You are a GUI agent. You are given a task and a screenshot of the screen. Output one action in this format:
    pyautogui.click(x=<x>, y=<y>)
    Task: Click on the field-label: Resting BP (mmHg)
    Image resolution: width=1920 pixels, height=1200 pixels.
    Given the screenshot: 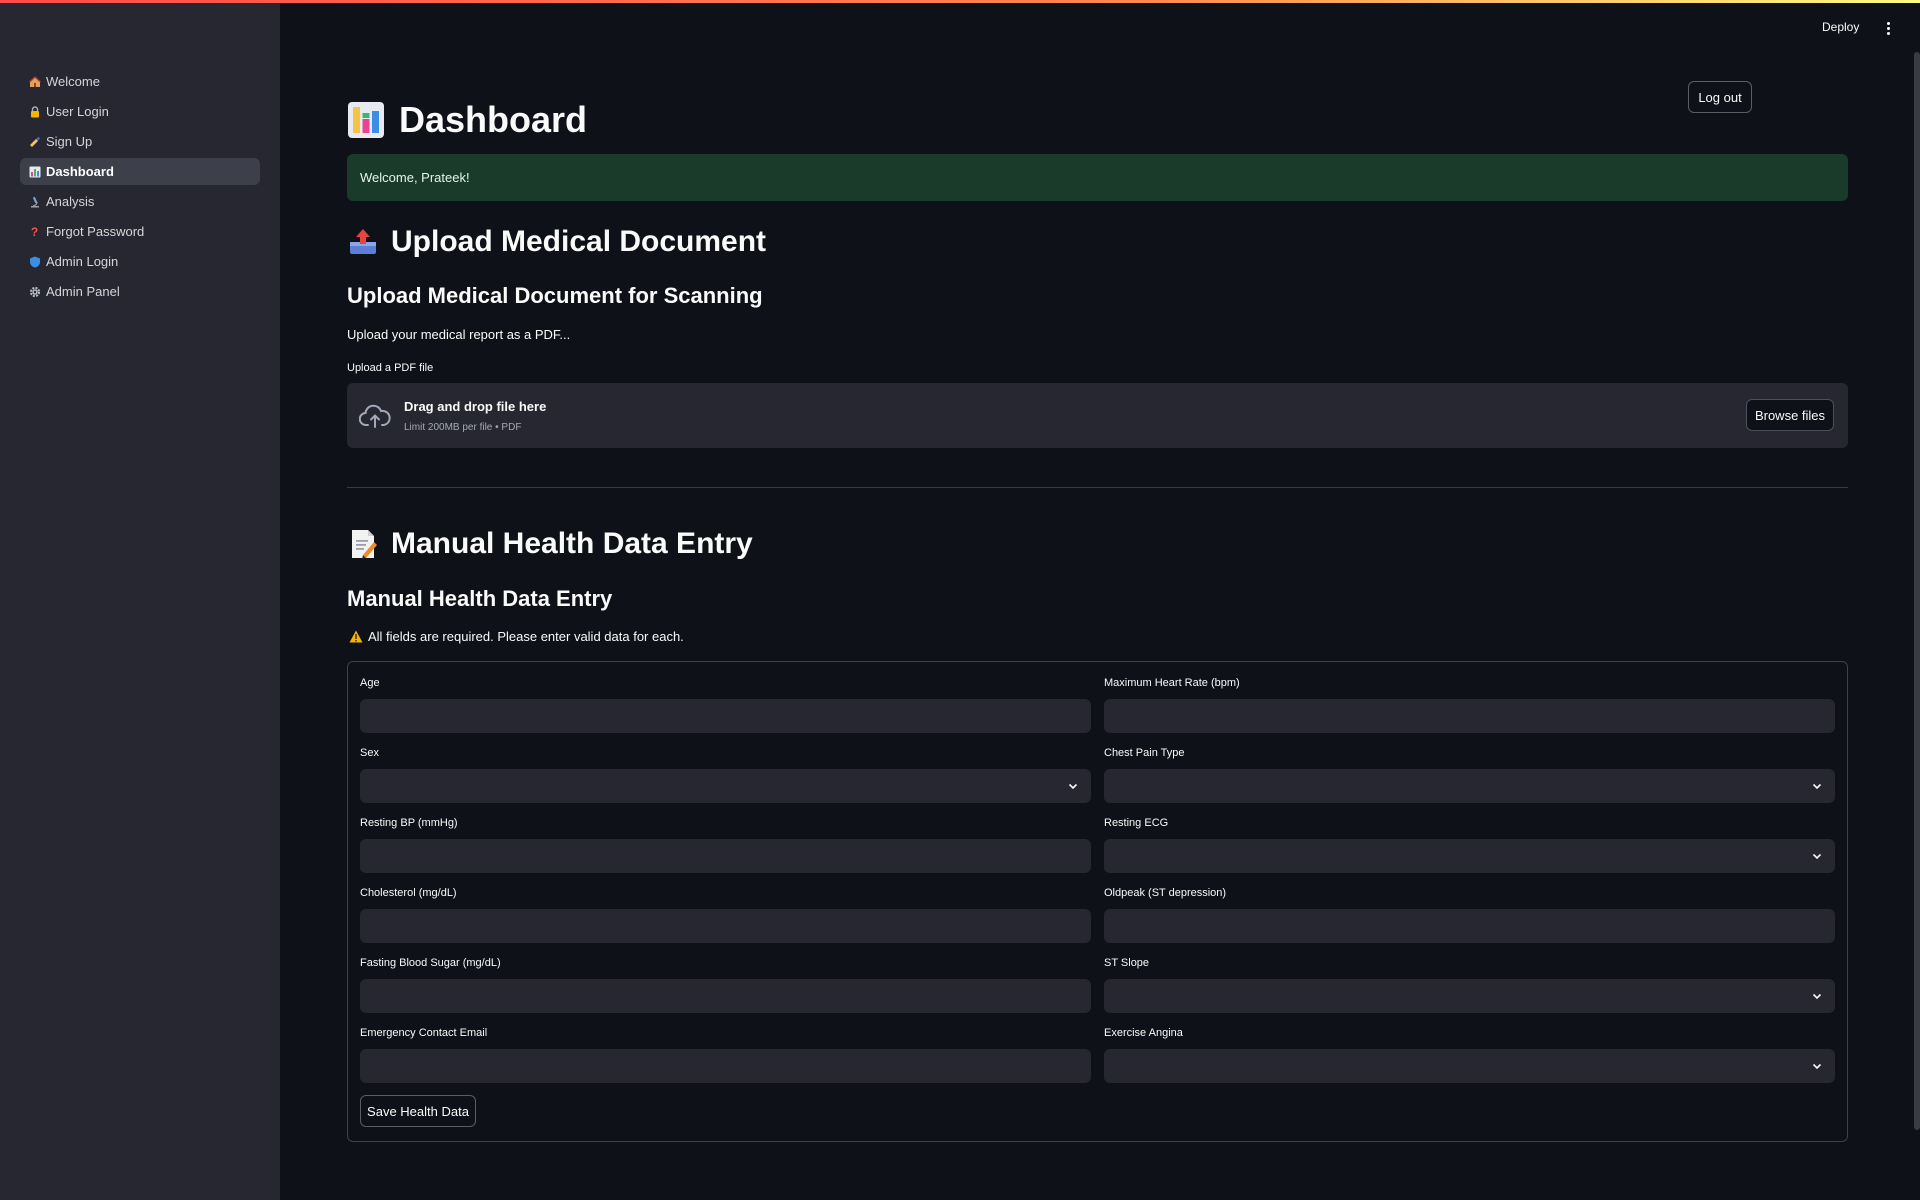 What is the action you would take?
    pyautogui.click(x=409, y=823)
    